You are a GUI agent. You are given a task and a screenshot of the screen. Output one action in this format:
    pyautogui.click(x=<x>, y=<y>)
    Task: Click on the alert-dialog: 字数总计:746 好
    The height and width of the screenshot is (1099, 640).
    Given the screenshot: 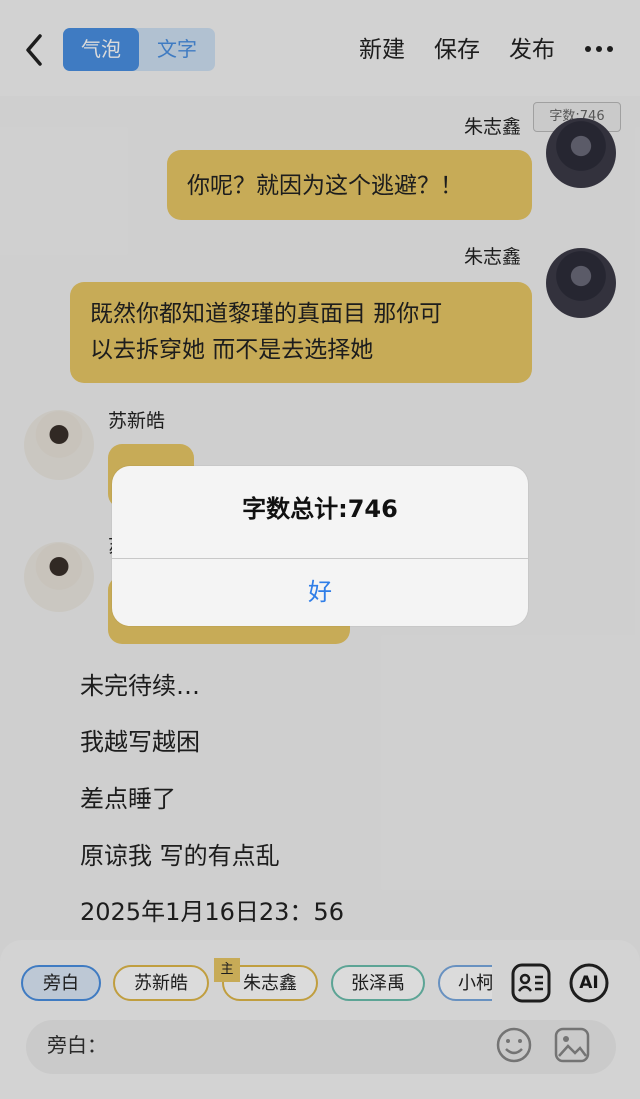 What is the action you would take?
    pyautogui.click(x=320, y=546)
    